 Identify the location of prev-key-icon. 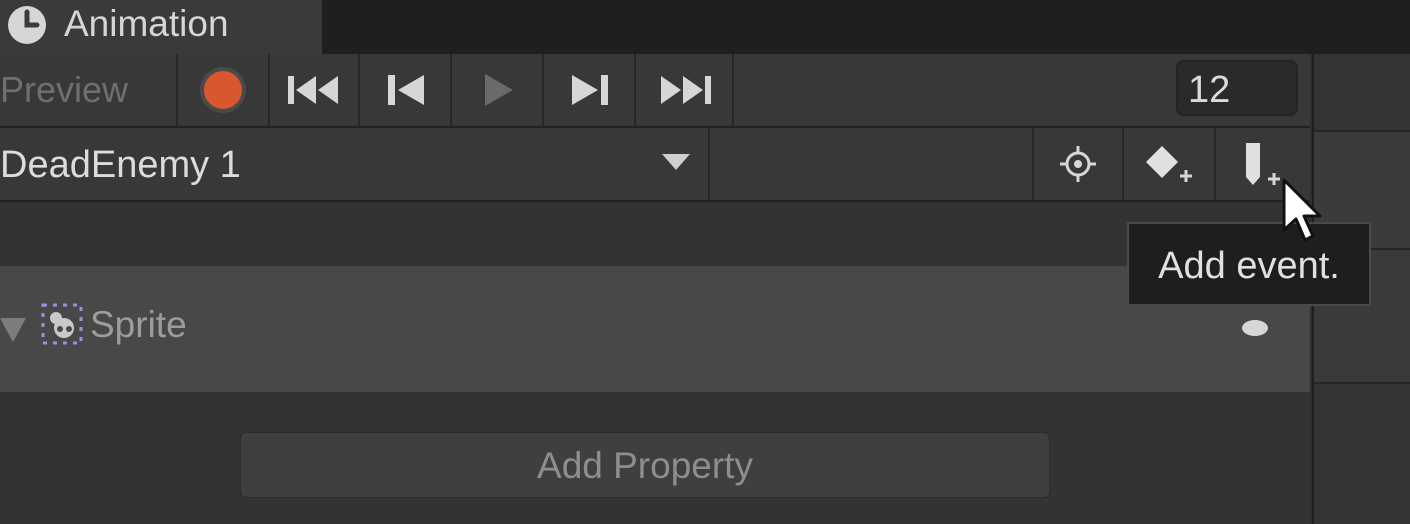
(406, 90).